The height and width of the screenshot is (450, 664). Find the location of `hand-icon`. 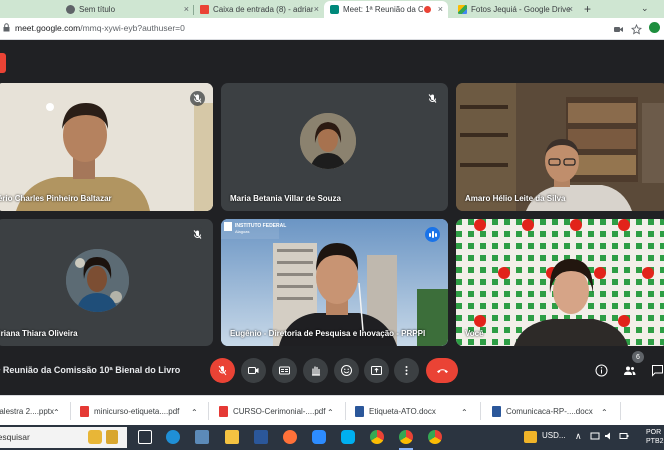

hand-icon is located at coordinates (316, 371).